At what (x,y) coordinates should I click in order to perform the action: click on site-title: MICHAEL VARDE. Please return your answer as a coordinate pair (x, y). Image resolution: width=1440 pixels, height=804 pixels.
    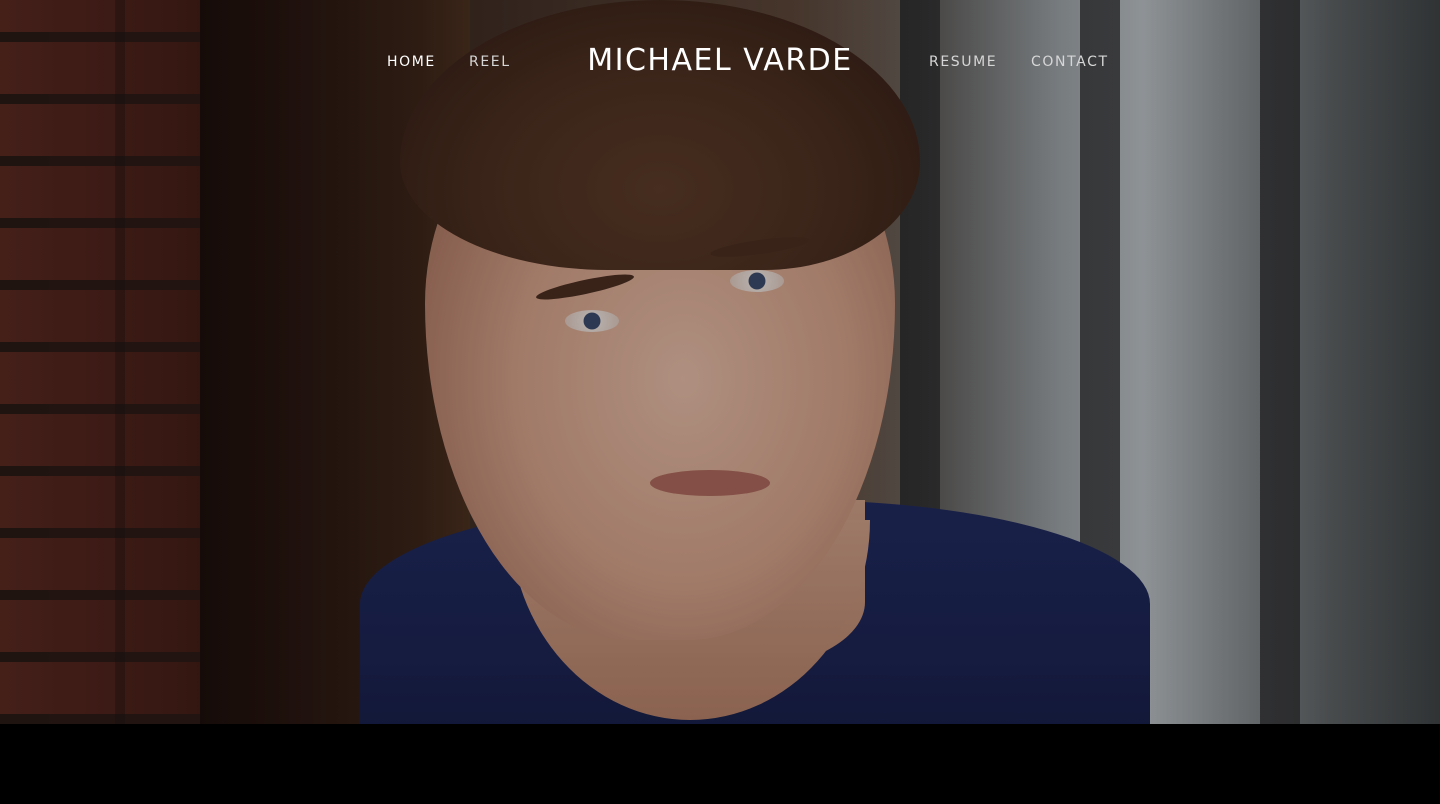
    Looking at the image, I should click on (720, 60).